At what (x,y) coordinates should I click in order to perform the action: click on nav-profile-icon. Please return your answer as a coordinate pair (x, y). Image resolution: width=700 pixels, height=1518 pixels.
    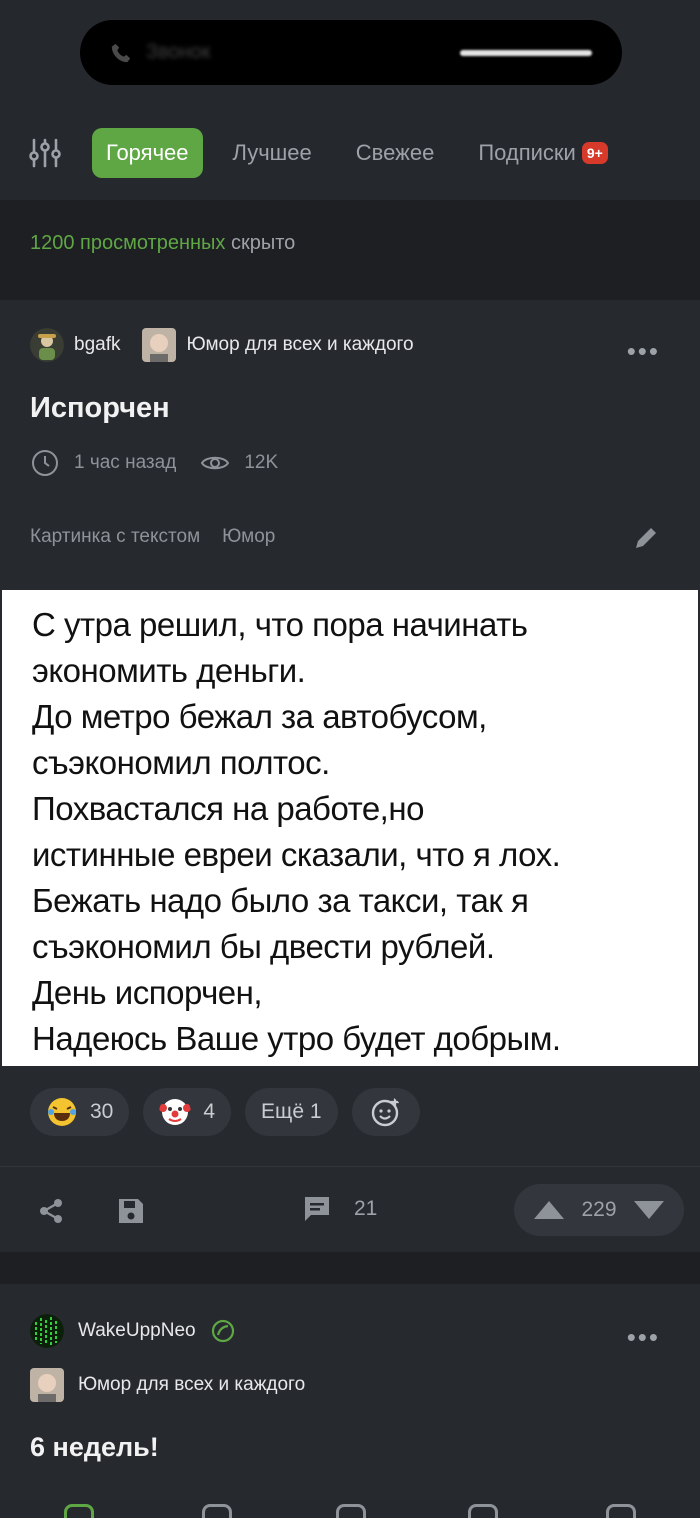
    Looking at the image, I should click on (621, 1511).